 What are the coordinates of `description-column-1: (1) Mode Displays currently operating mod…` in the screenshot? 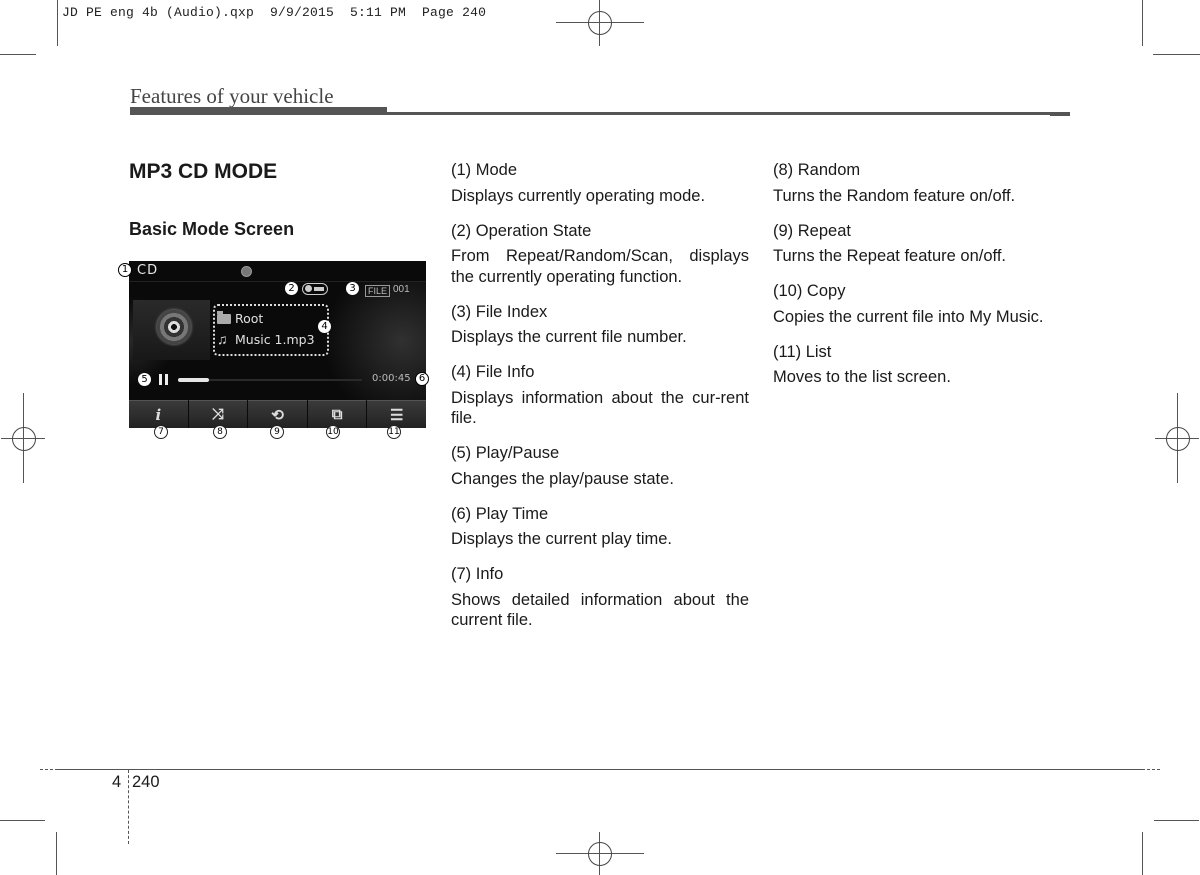 It's located at (600, 402).